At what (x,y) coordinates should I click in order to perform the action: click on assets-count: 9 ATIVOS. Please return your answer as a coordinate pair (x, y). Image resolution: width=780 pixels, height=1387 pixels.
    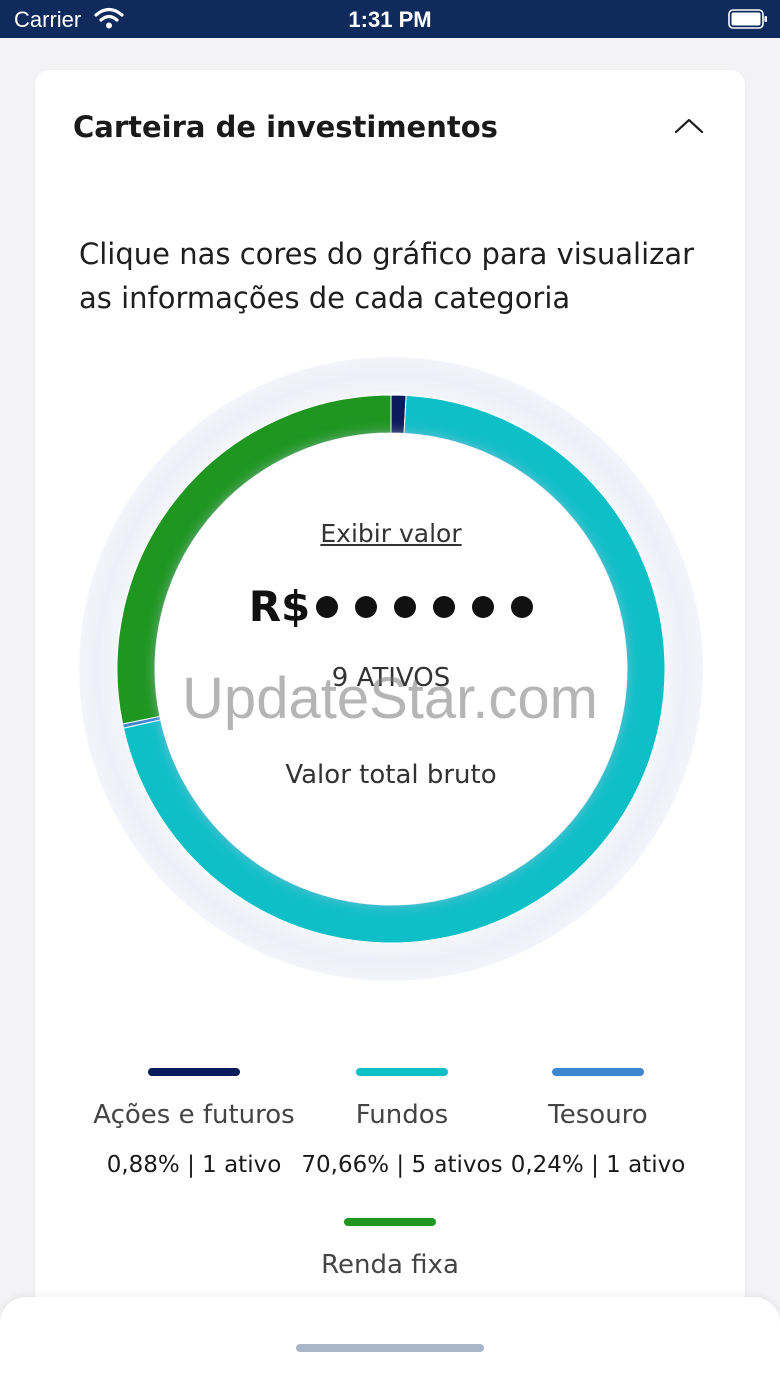
    Looking at the image, I should click on (391, 678).